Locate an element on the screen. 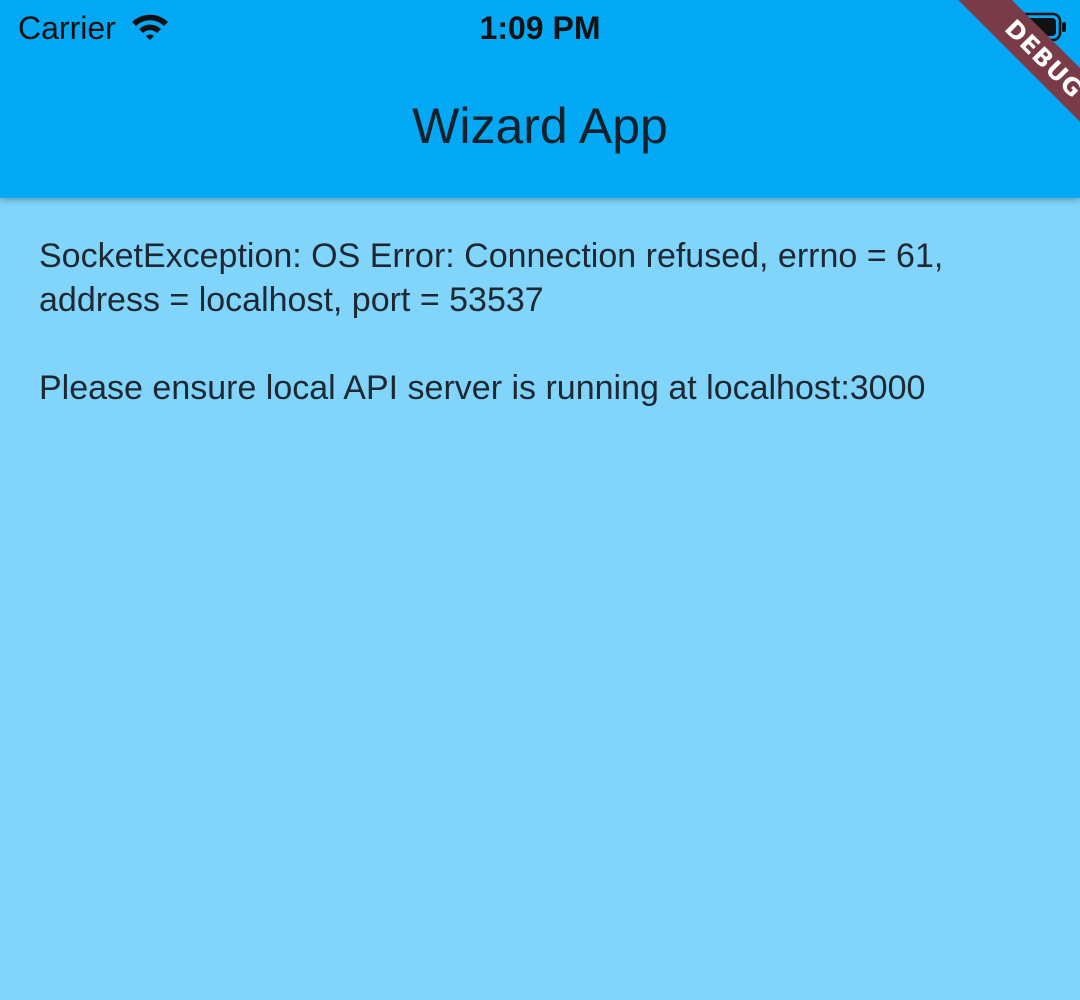  status-time: 1:09 PM is located at coordinates (540, 28).